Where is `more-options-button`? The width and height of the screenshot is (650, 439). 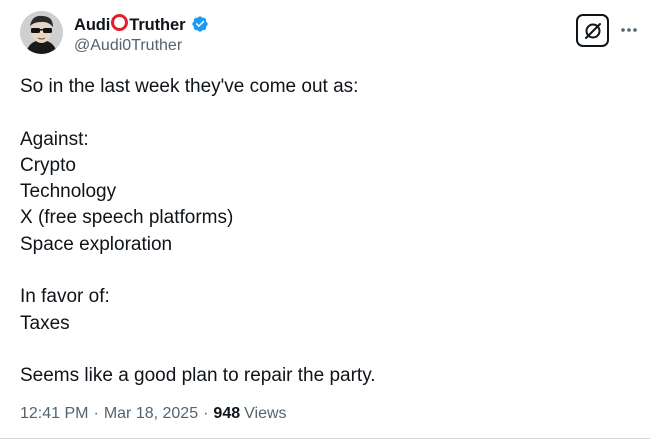 more-options-button is located at coordinates (629, 30).